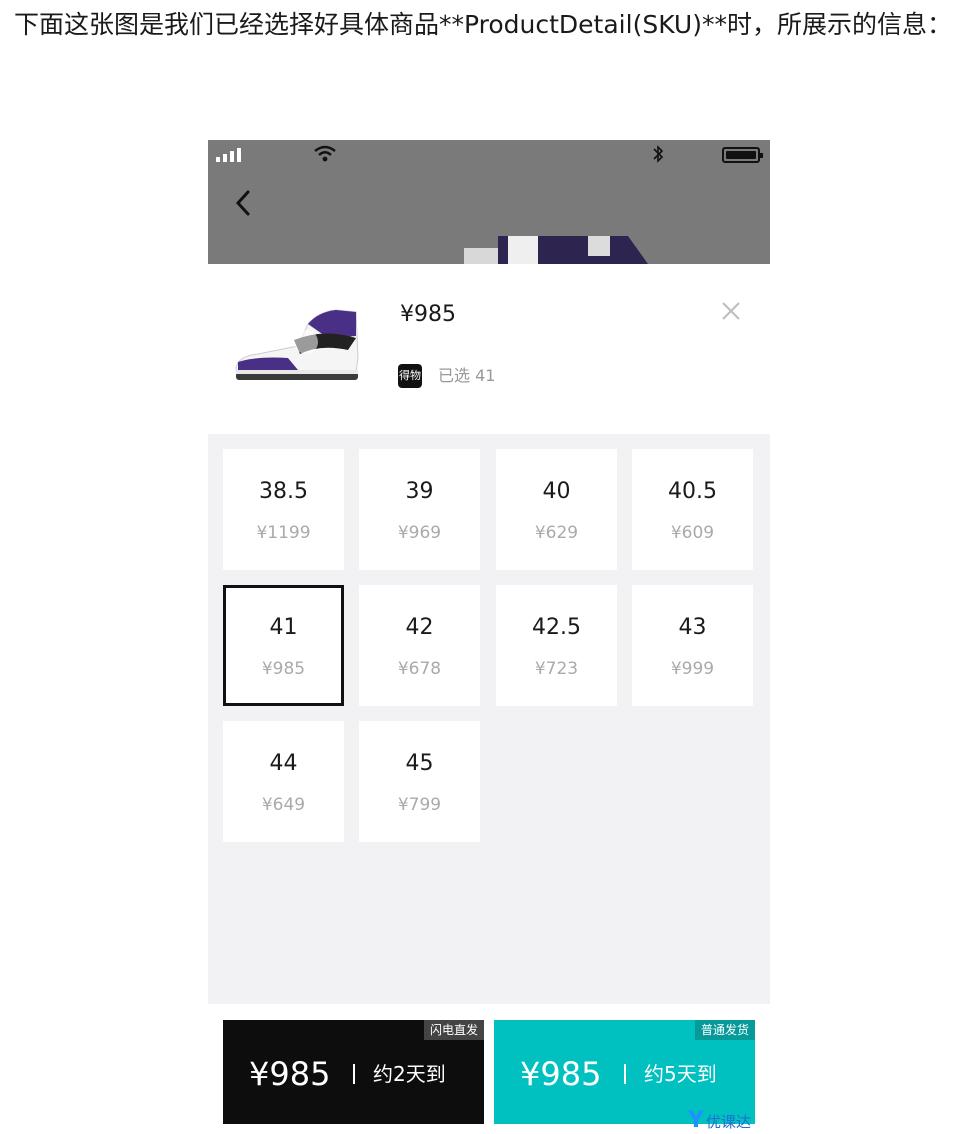 The image size is (980, 1134). I want to click on size-option: 44 ¥649, so click(283, 781).